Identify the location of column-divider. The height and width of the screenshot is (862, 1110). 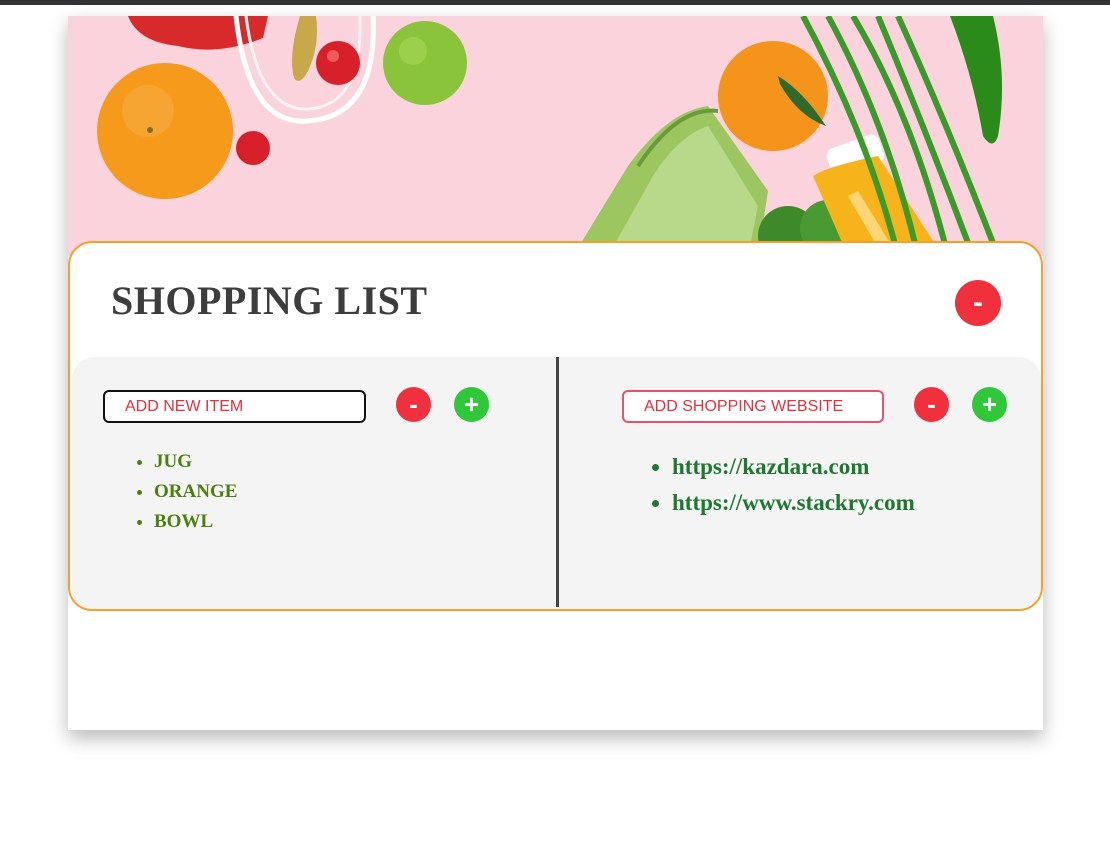
(557, 482).